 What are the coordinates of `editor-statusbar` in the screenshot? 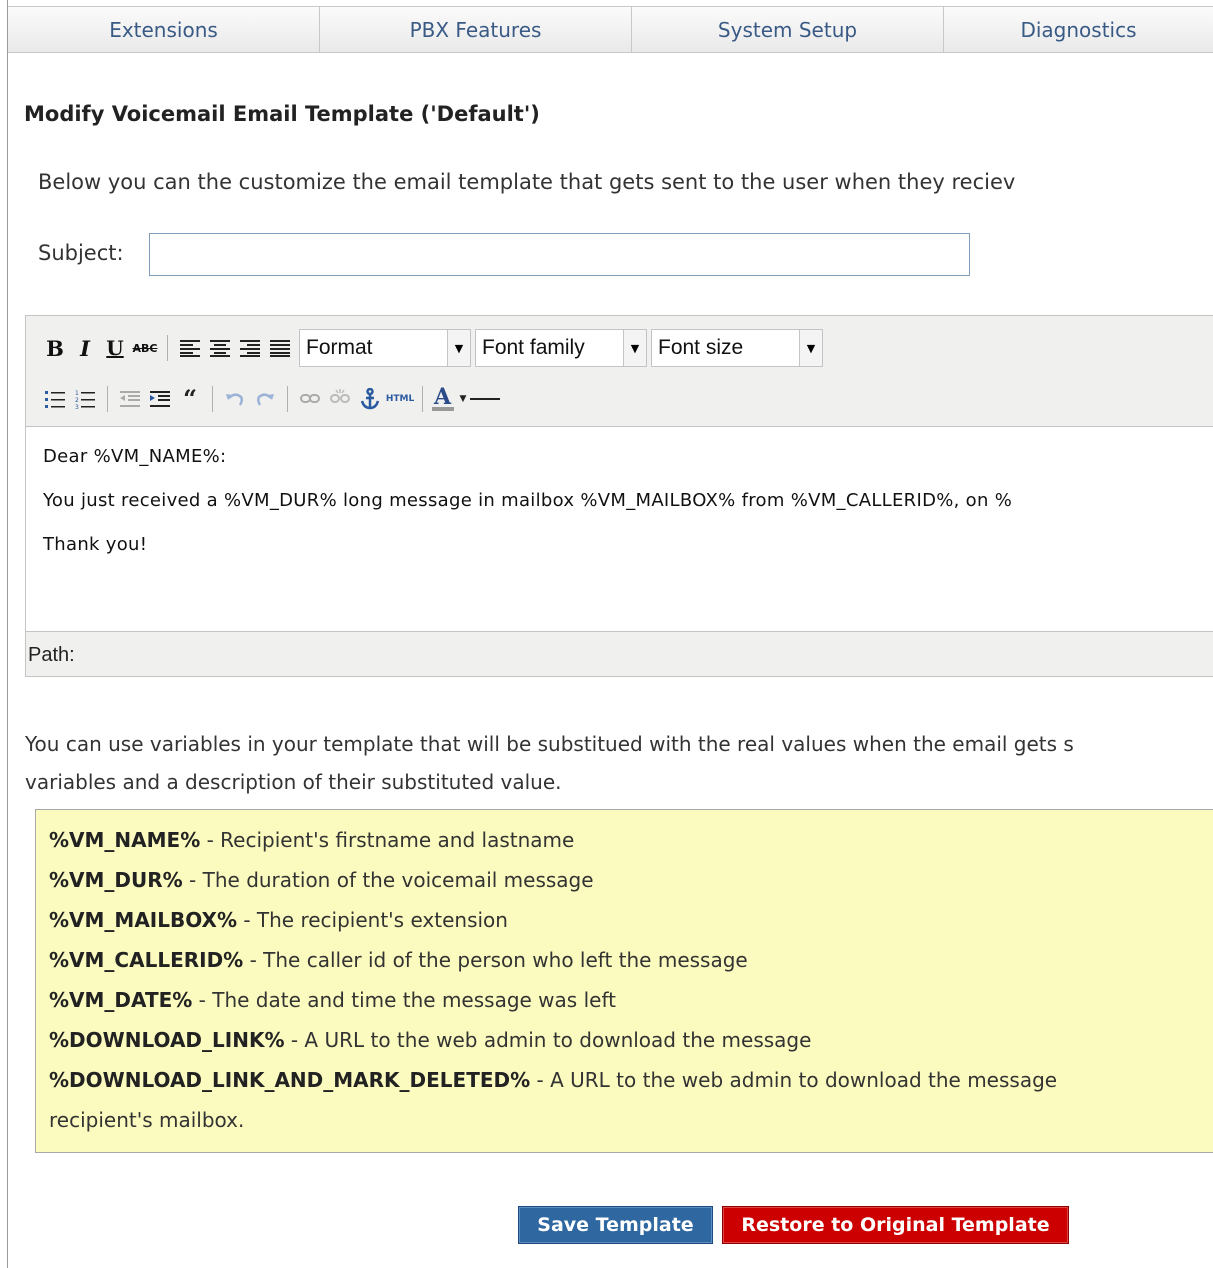 It's located at (619, 654).